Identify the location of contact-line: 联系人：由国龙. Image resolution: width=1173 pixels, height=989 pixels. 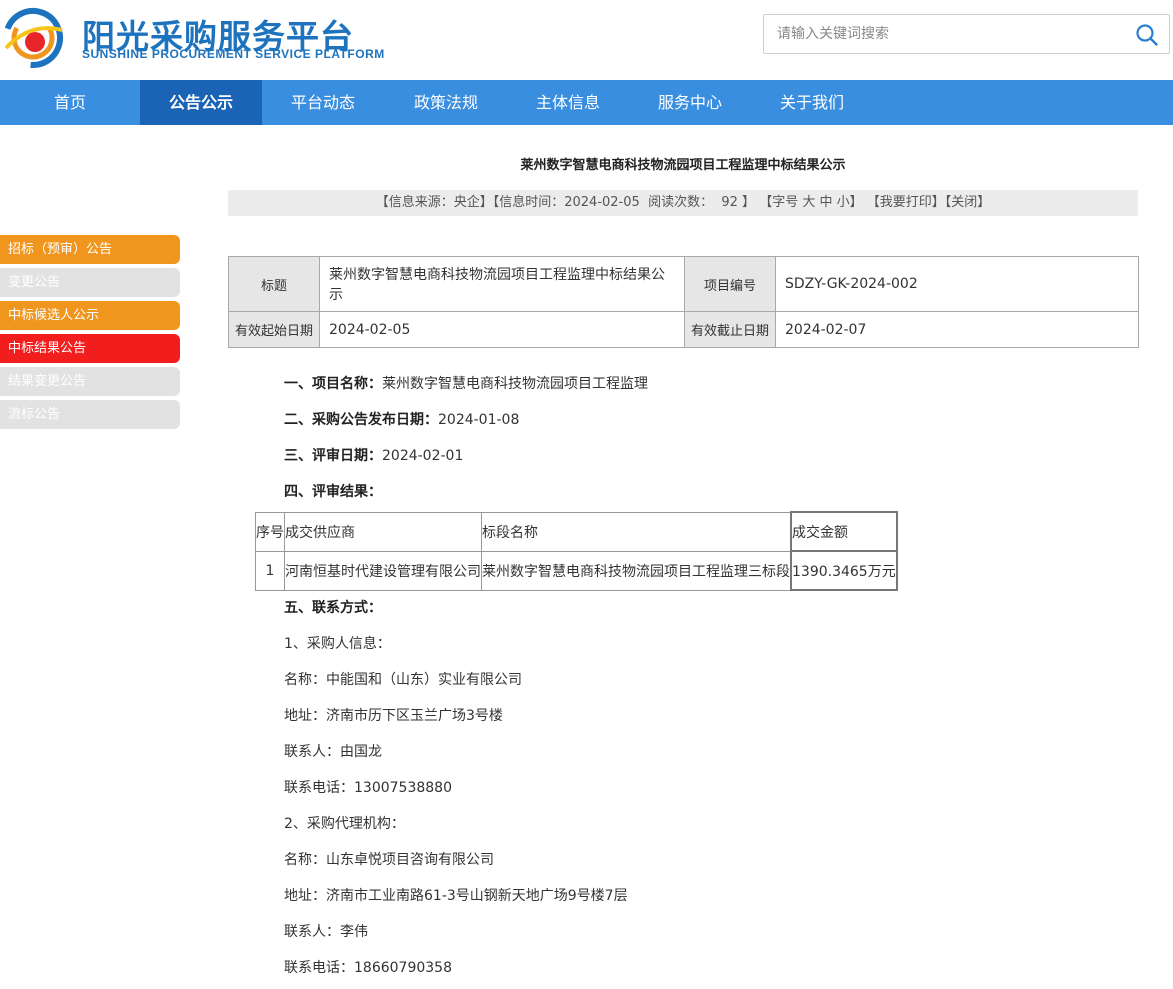
(333, 752).